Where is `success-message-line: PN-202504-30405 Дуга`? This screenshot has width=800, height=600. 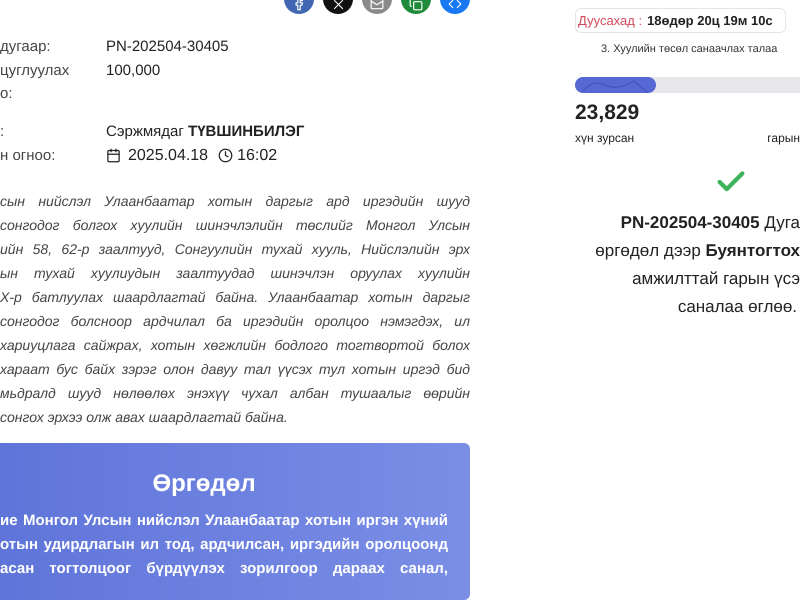
success-message-line: PN-202504-30405 Дуга is located at coordinates (710, 223).